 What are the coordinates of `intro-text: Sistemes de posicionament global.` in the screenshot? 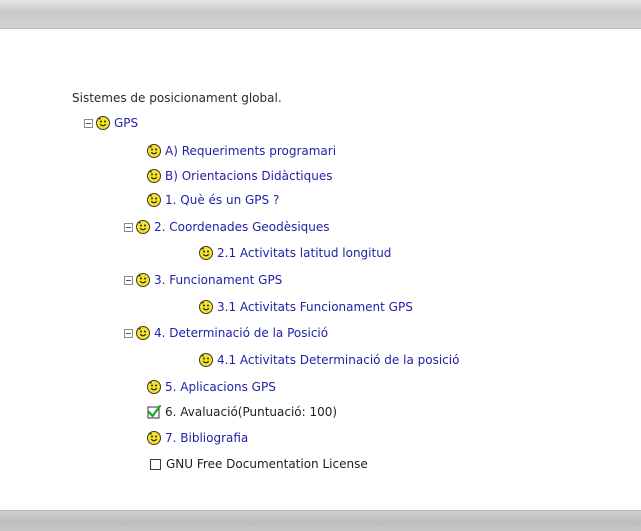 It's located at (177, 98).